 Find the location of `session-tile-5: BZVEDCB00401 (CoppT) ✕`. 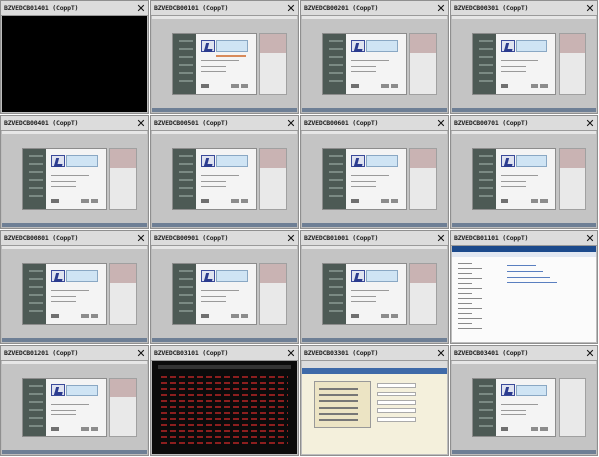

session-tile-5: BZVEDCB00401 (CoppT) ✕ is located at coordinates (74, 172).